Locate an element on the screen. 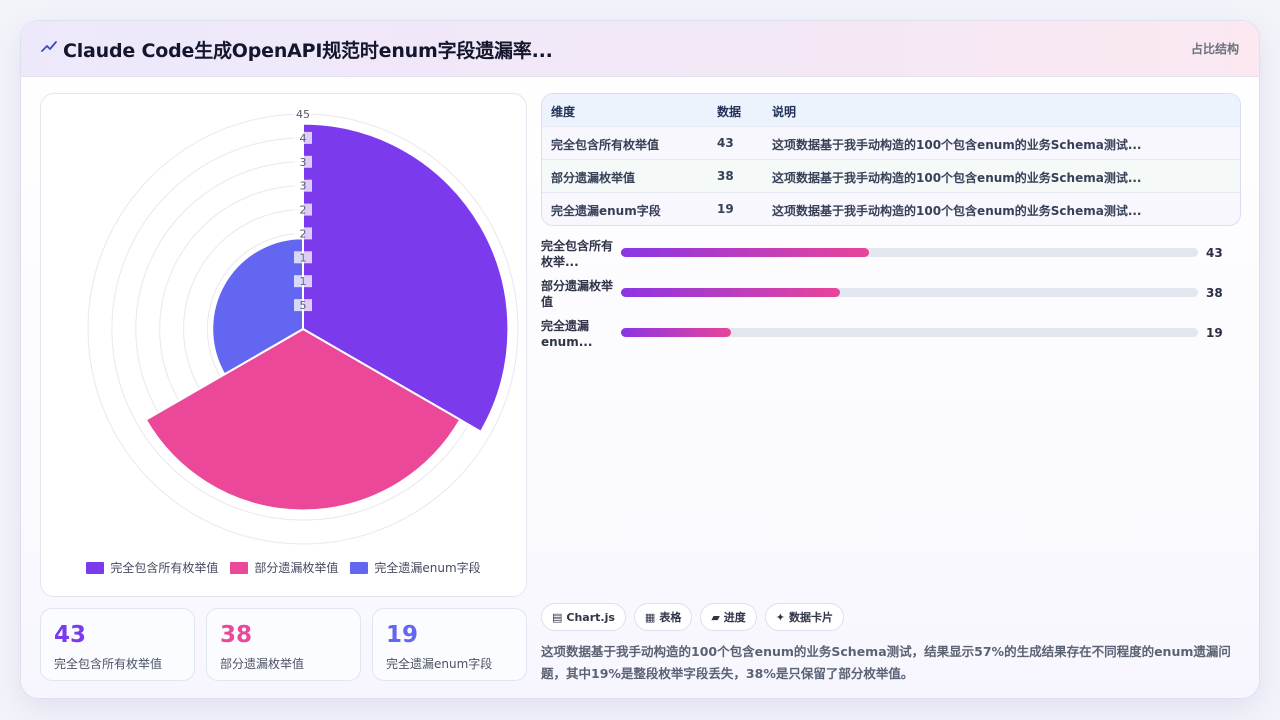 This screenshot has width=1280, height=720. sparkle-icon: ✦ is located at coordinates (780, 617).